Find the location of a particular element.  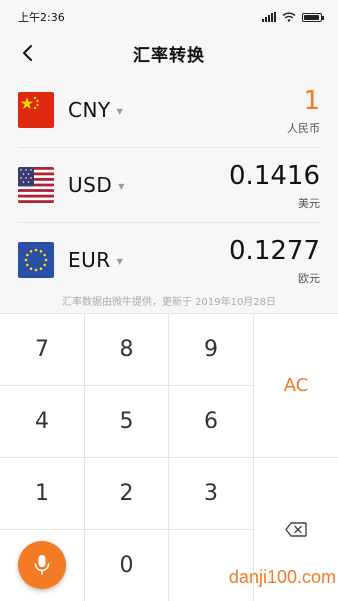

usa-flag-icon is located at coordinates (36, 184).